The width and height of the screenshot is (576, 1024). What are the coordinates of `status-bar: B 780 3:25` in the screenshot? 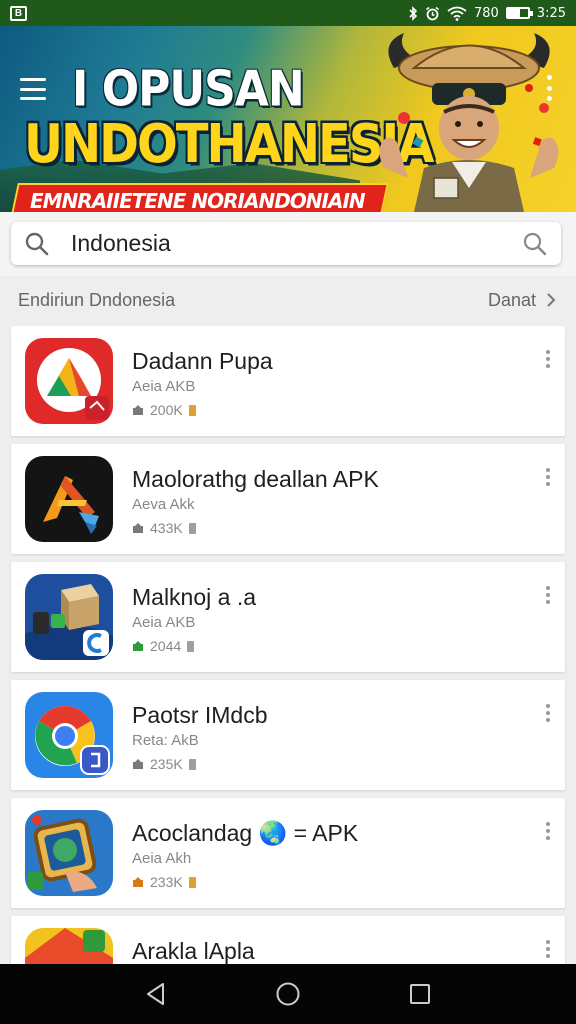 It's located at (288, 13).